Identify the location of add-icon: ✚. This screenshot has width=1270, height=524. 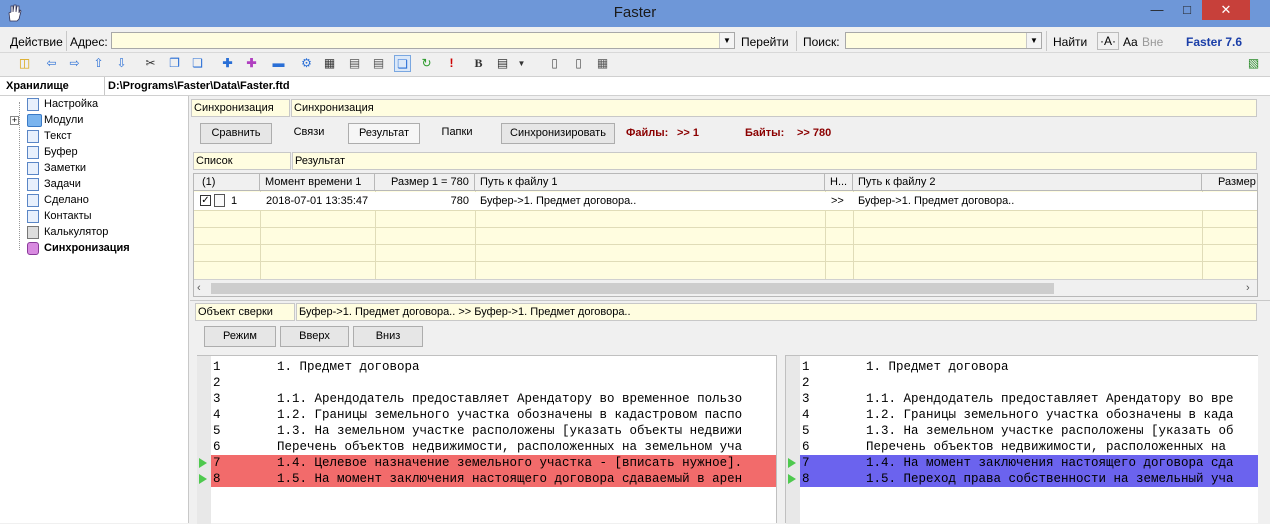
(227, 63).